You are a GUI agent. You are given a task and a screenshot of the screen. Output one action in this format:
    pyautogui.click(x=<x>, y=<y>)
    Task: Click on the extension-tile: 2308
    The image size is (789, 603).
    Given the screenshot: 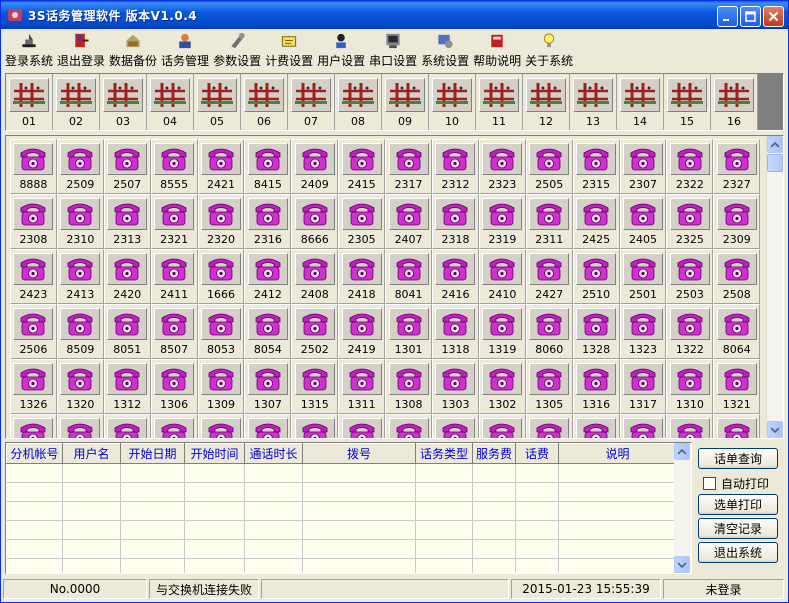 What is the action you would take?
    pyautogui.click(x=33, y=221)
    